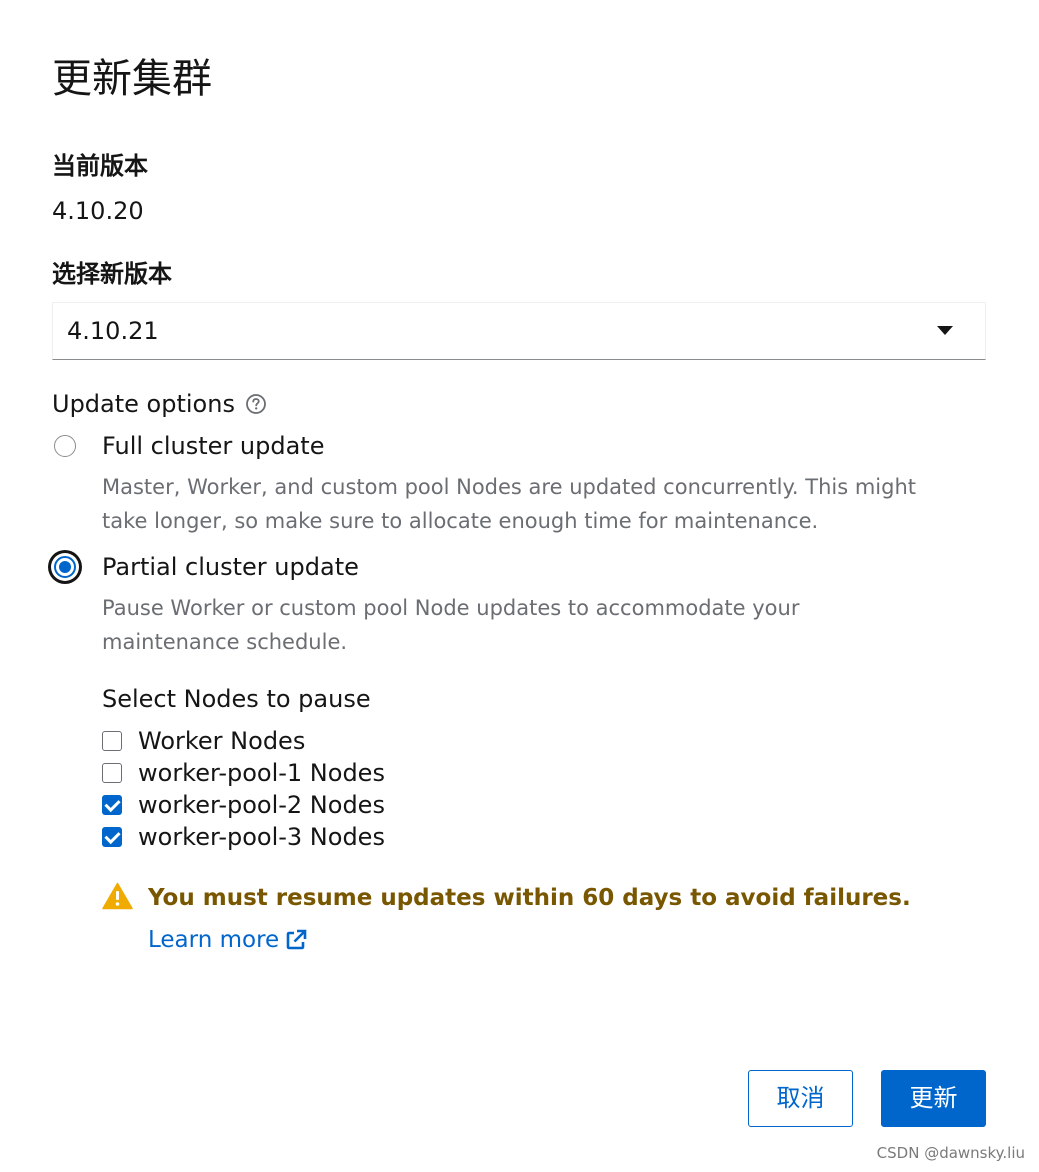 Image resolution: width=1039 pixels, height=1172 pixels. Describe the element at coordinates (950, 1153) in the screenshot. I see `watermark-text: CSDN @dawnsky.liu` at that location.